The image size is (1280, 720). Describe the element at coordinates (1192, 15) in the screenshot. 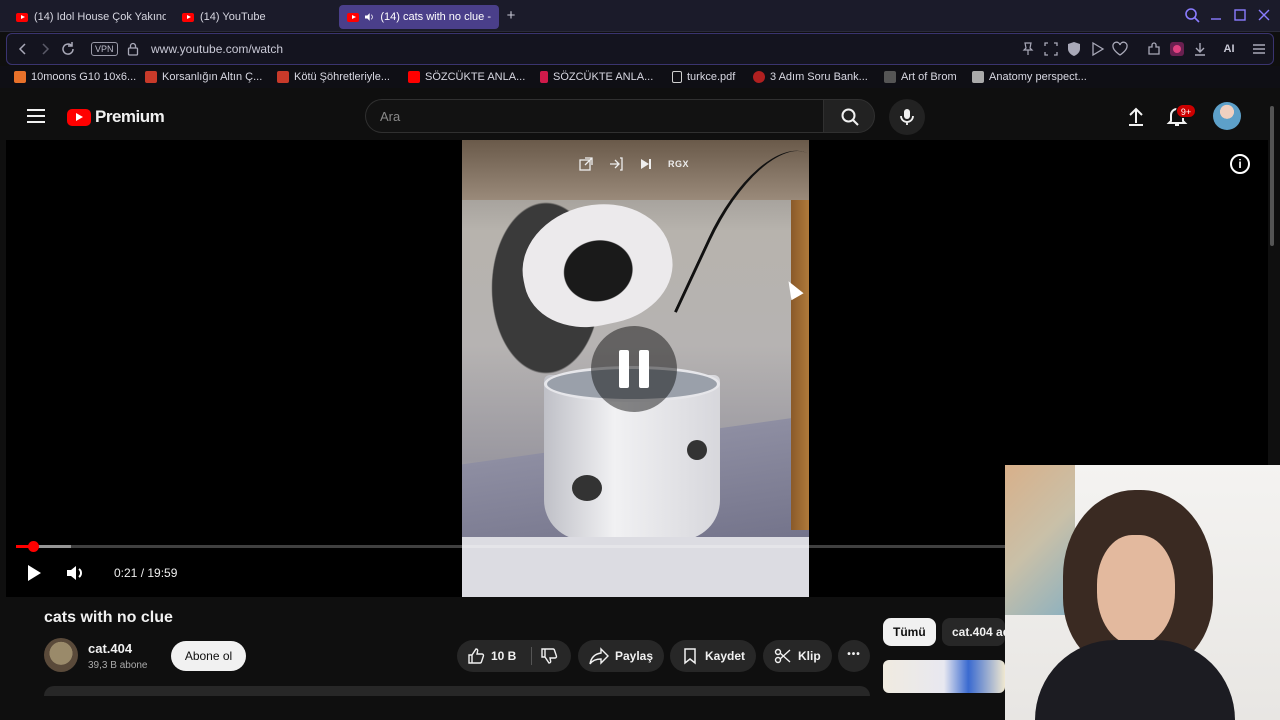

I see `search-tabs-icon` at that location.